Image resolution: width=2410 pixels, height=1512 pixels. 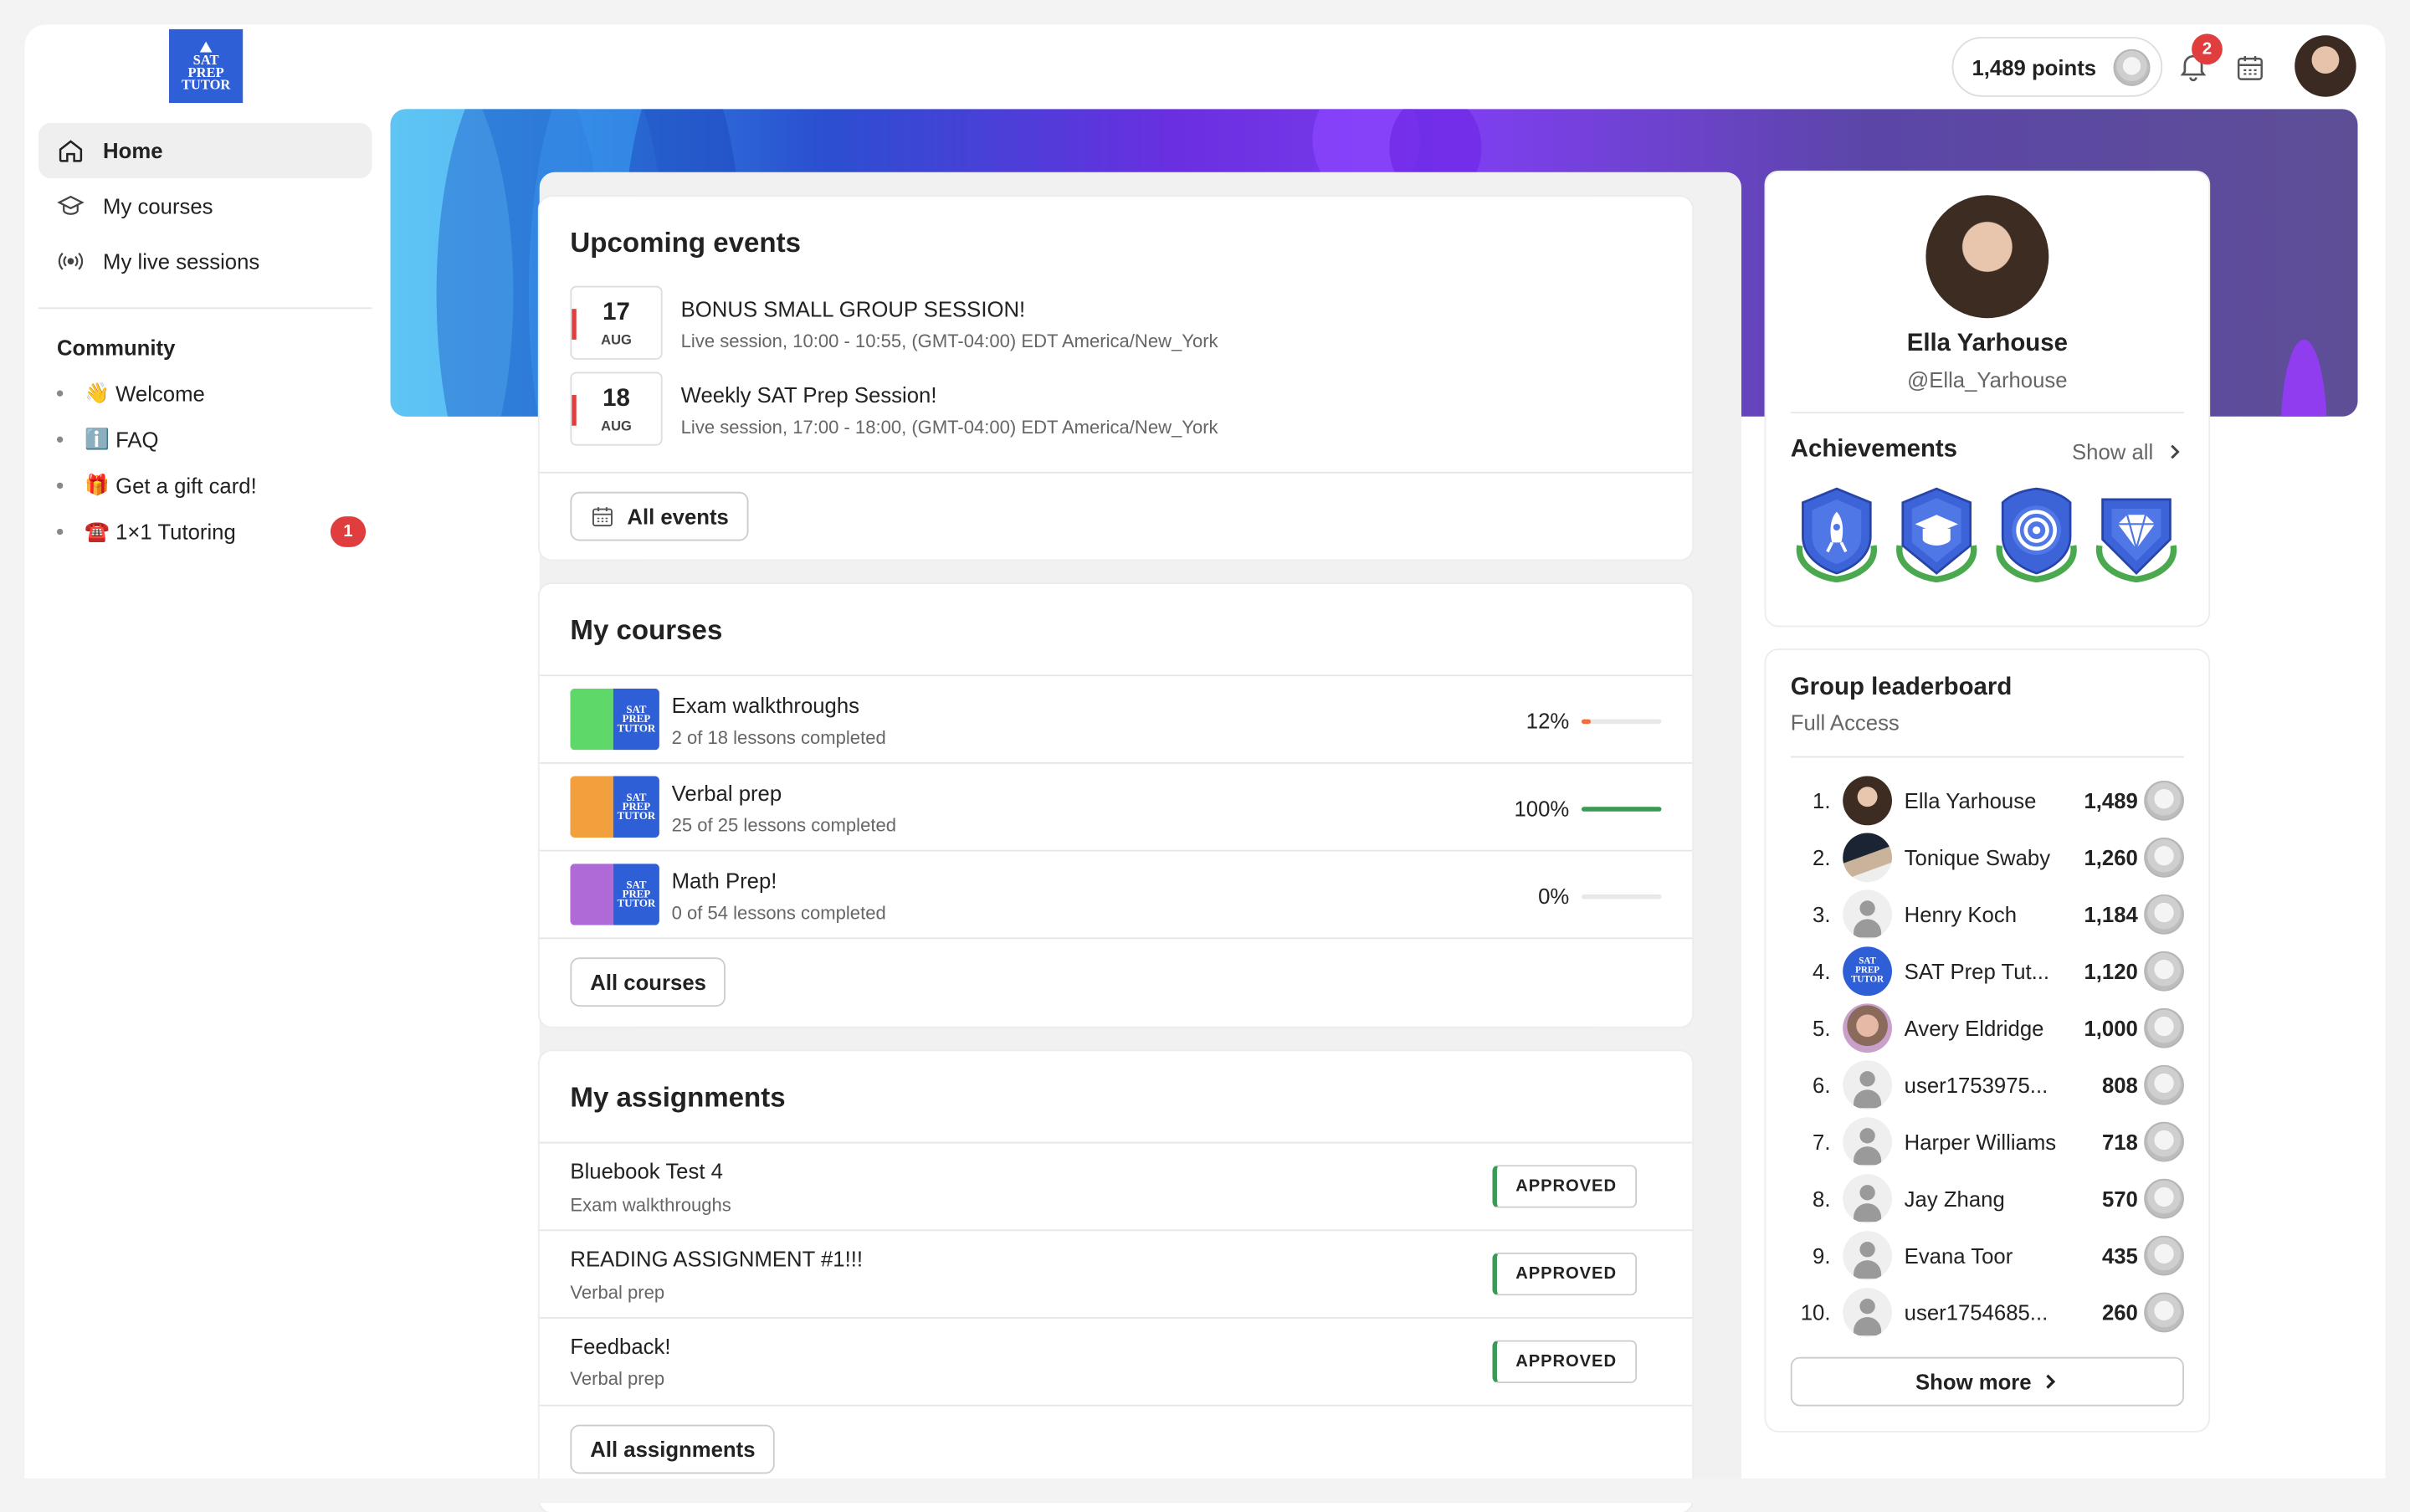 I want to click on points-button: 1,489 points, so click(x=2057, y=67).